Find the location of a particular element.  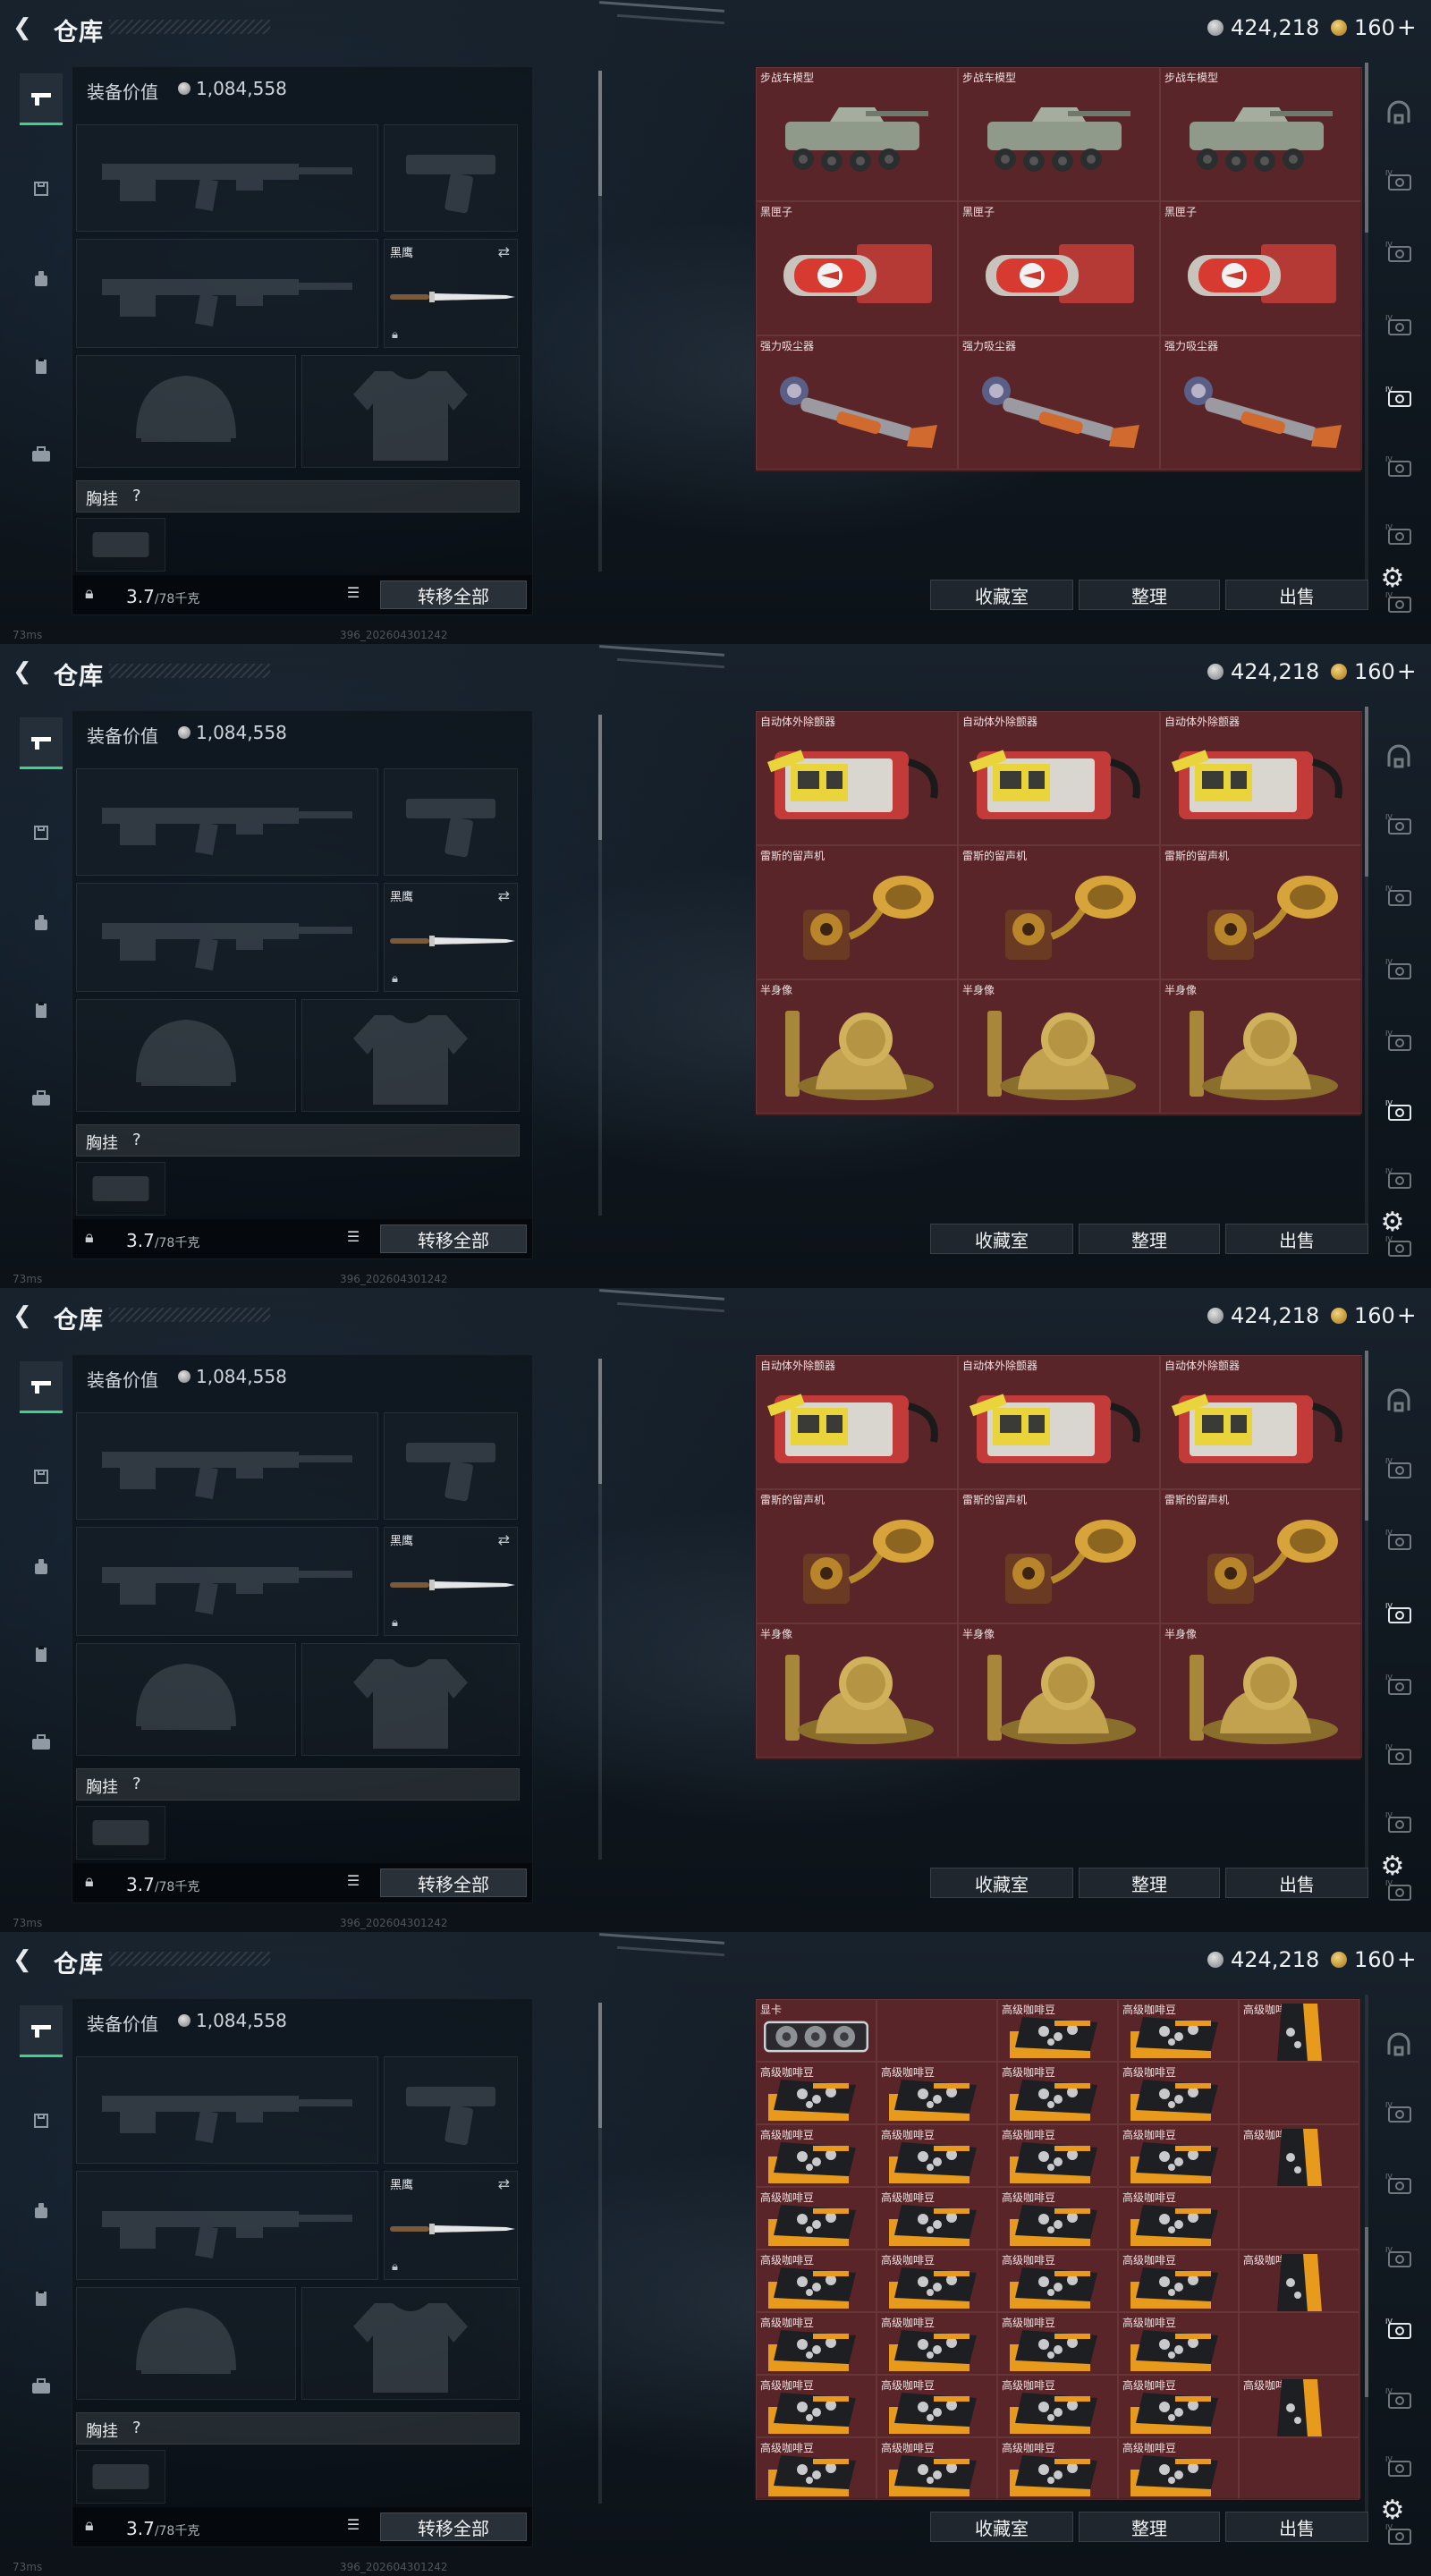

briefcase-icon is located at coordinates (42, 1097).